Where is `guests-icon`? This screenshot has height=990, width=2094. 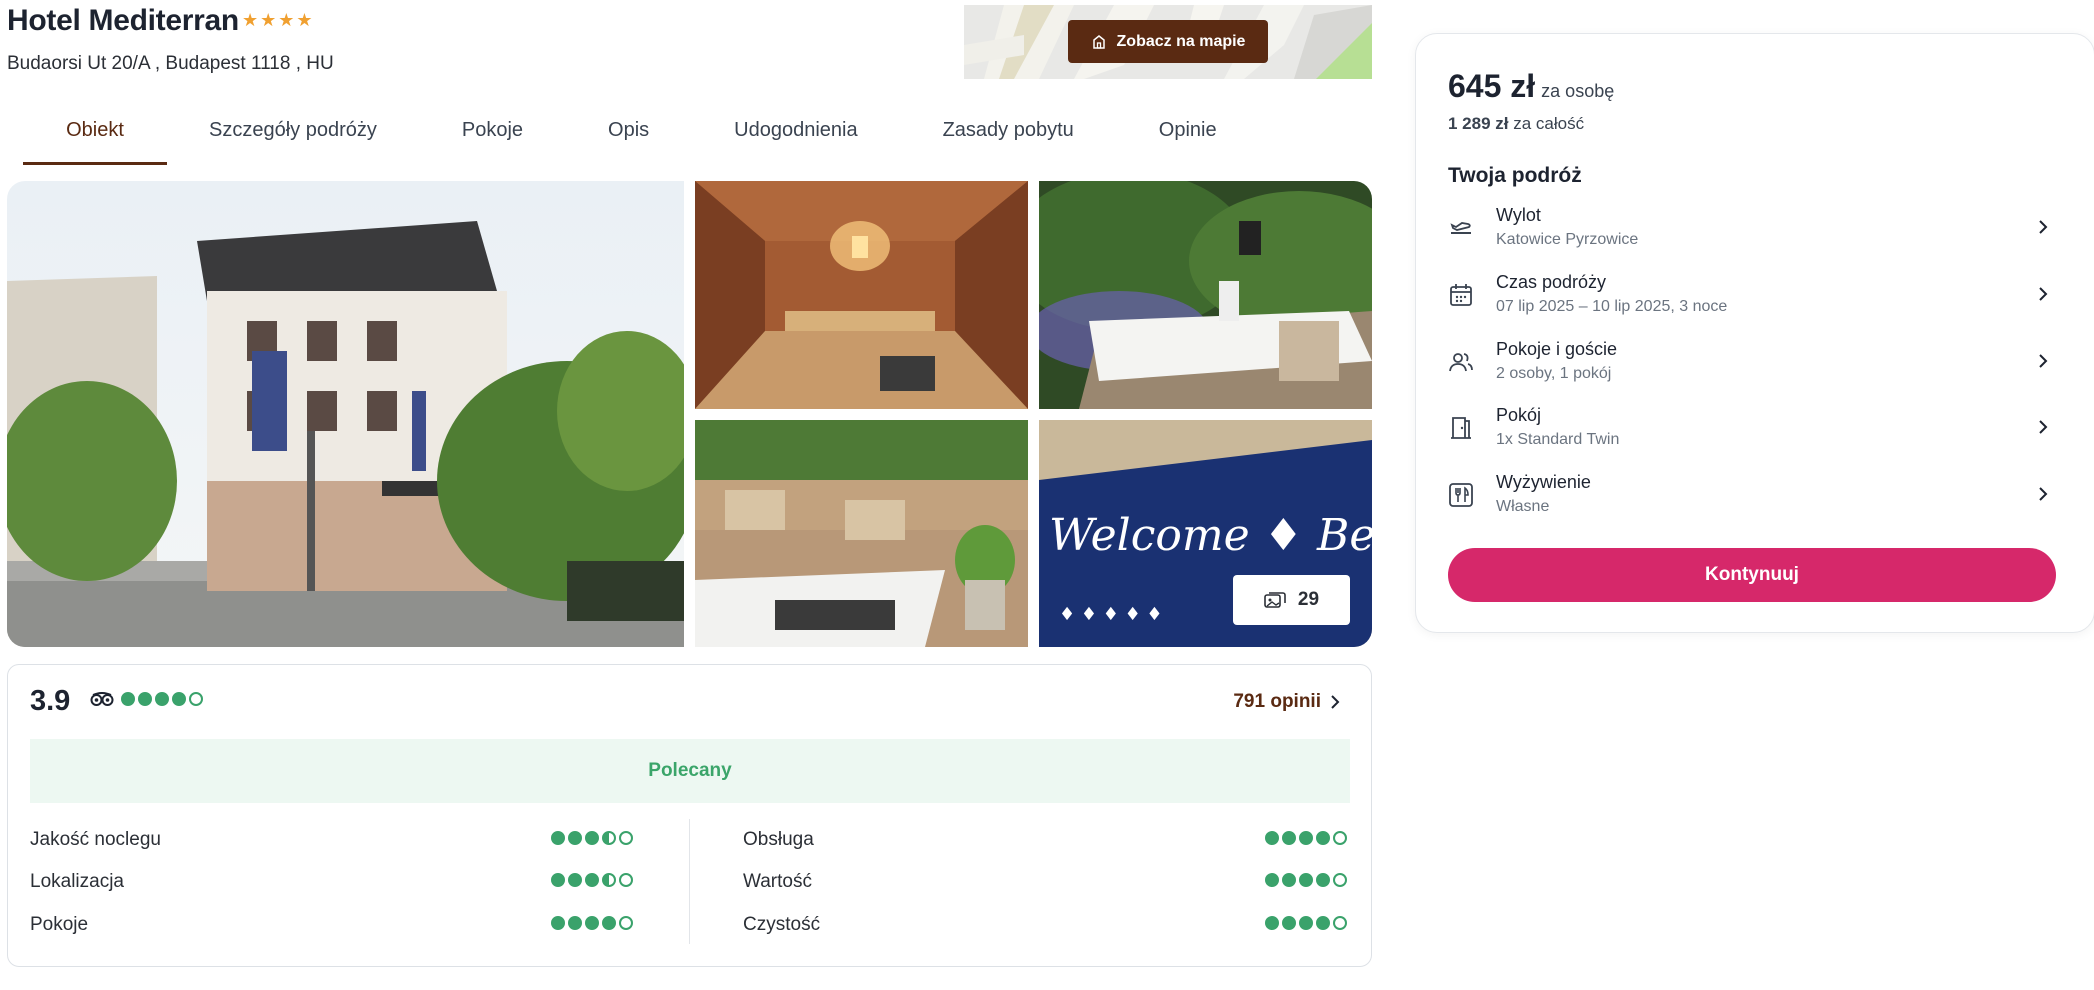 guests-icon is located at coordinates (1461, 362).